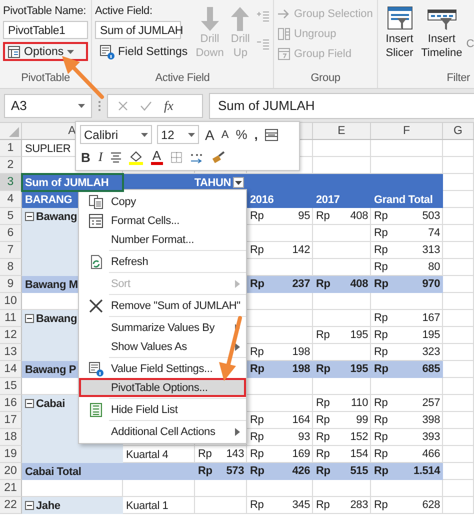  What do you see at coordinates (342, 284) in the screenshot?
I see `table-cell: Rp 408` at bounding box center [342, 284].